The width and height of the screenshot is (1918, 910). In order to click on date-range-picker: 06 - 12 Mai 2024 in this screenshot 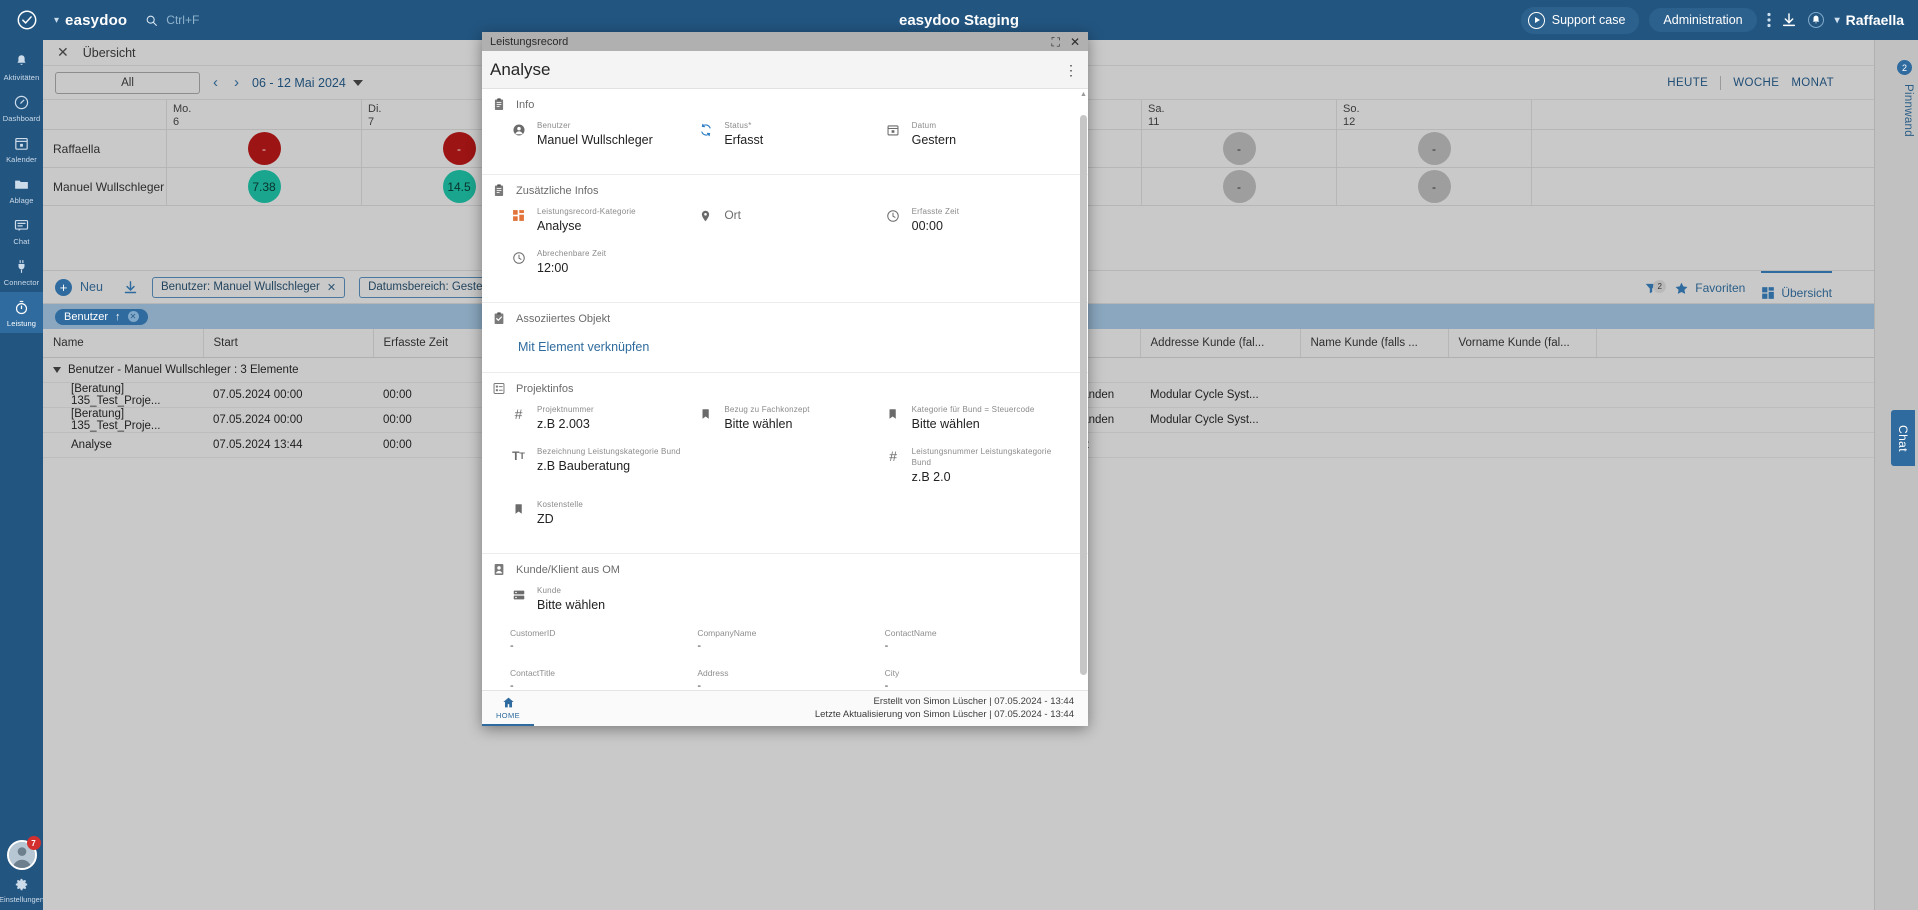, I will do `click(307, 83)`.